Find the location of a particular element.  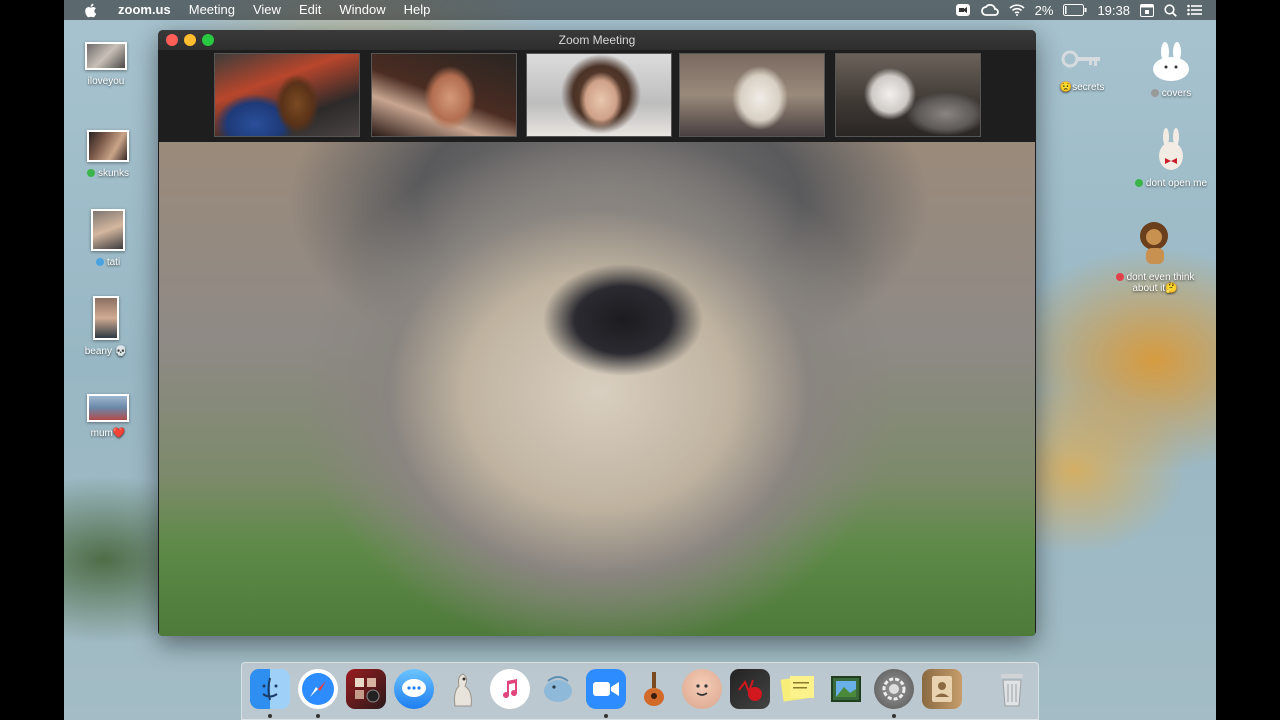

zoom-icon is located at coordinates (606, 689).